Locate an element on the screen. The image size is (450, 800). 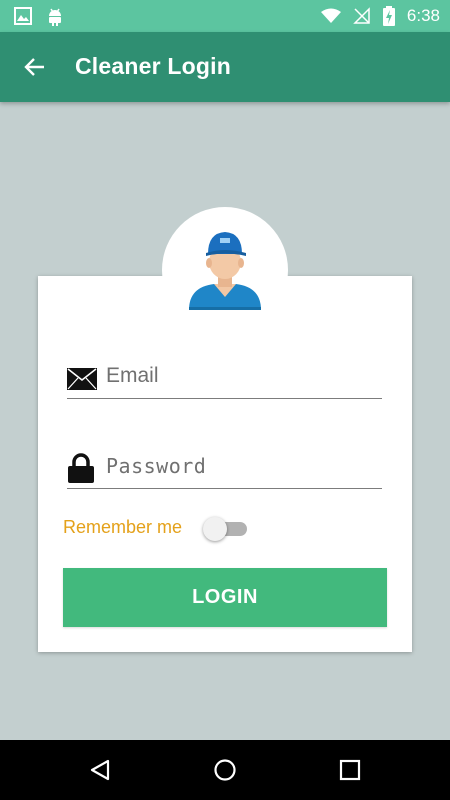
recents-square-icon is located at coordinates (350, 770).